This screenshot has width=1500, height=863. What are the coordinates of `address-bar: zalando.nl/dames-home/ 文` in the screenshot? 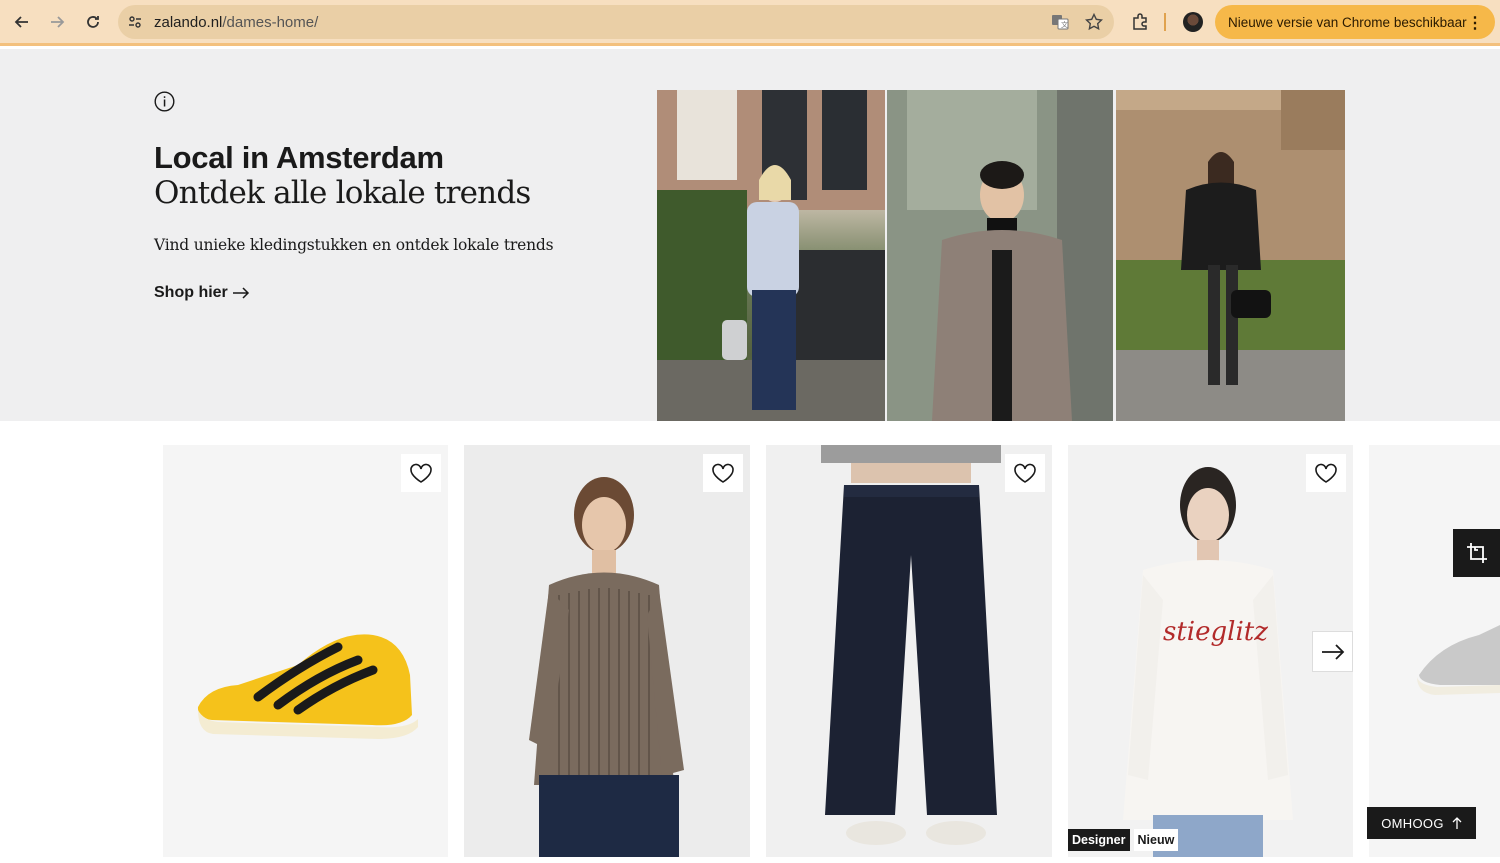 It's located at (616, 22).